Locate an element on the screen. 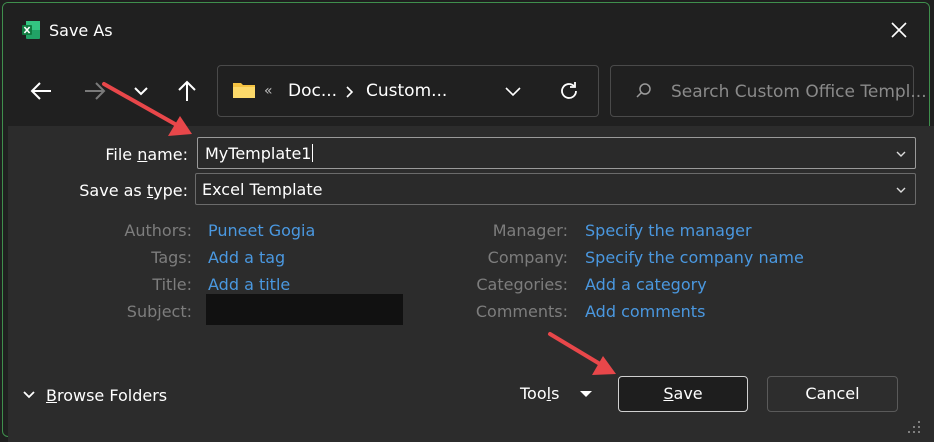 This screenshot has height=442, width=934. company-value: Specify the company name is located at coordinates (694, 257).